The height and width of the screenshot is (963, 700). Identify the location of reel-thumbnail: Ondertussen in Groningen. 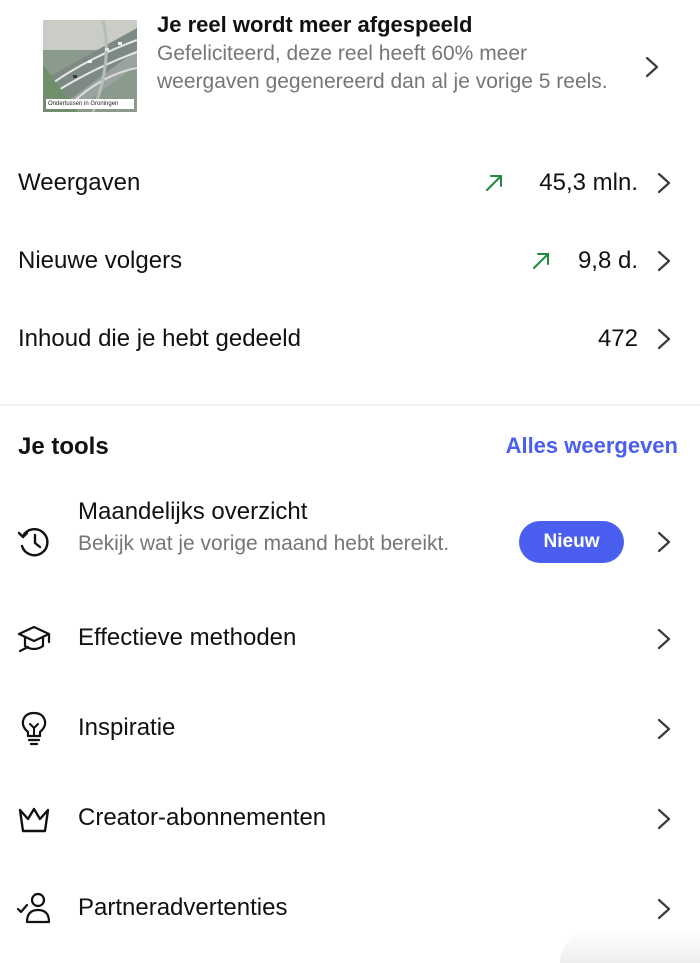
(90, 66).